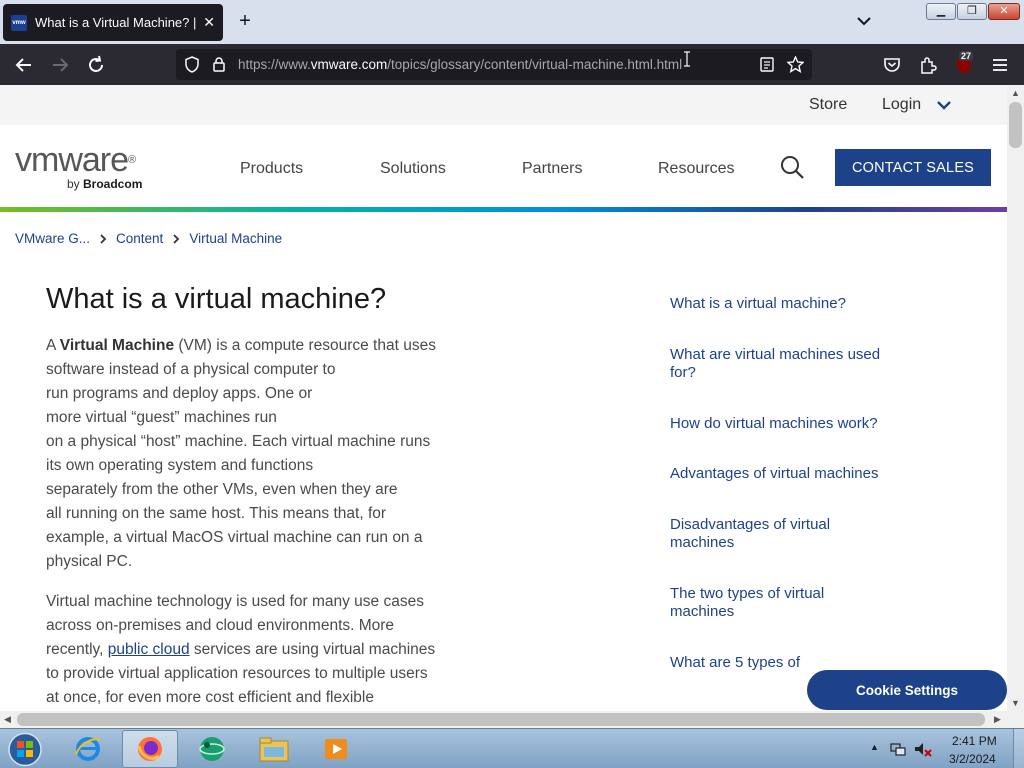 The width and height of the screenshot is (1024, 768). I want to click on media-player-icon, so click(336, 749).